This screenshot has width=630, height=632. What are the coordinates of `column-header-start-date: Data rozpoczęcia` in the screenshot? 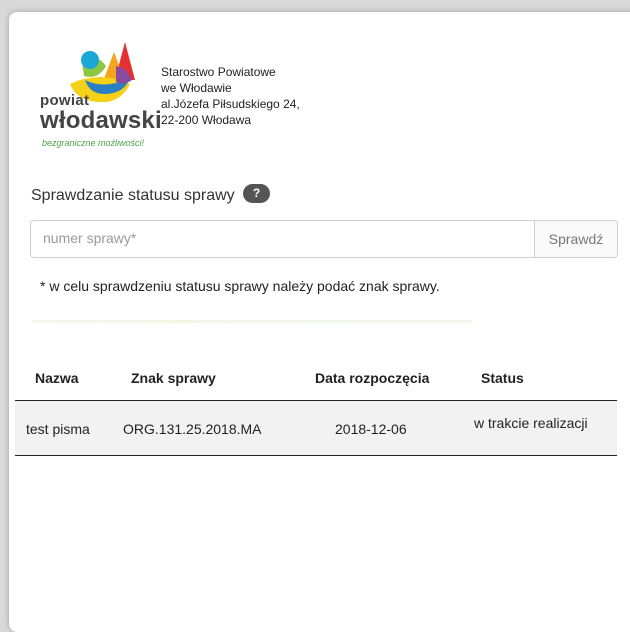 It's located at (372, 378).